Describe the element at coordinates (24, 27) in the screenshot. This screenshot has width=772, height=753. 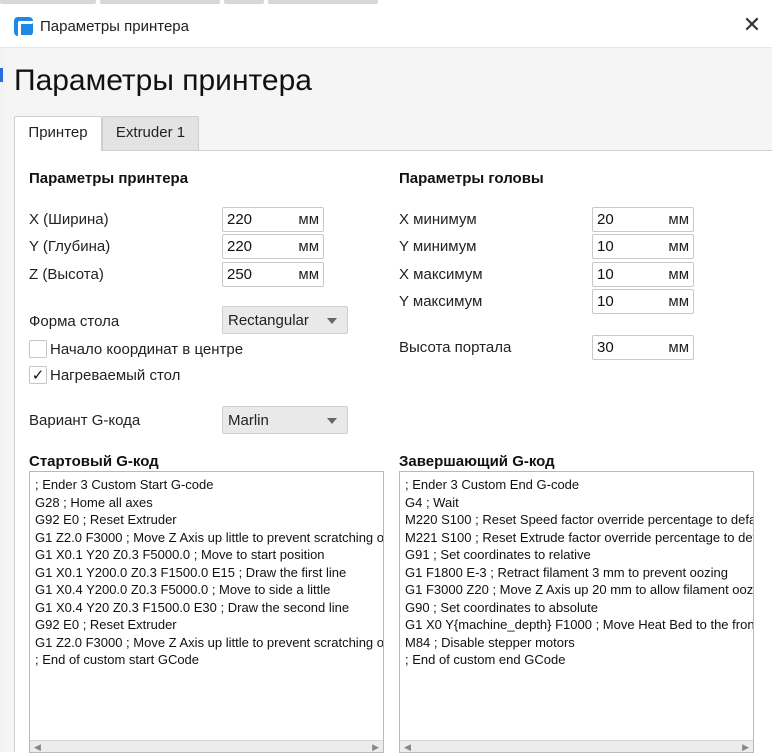
I see `cura-app-icon` at that location.